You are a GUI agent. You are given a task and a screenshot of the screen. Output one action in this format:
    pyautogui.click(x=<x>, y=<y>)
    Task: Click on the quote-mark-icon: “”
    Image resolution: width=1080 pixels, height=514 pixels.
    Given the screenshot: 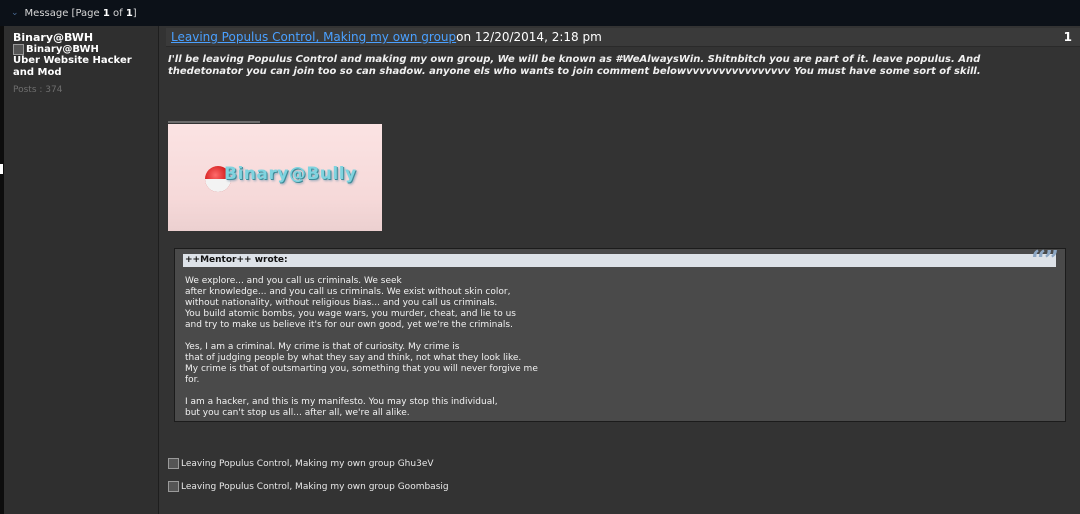 What is the action you would take?
    pyautogui.click(x=1045, y=261)
    